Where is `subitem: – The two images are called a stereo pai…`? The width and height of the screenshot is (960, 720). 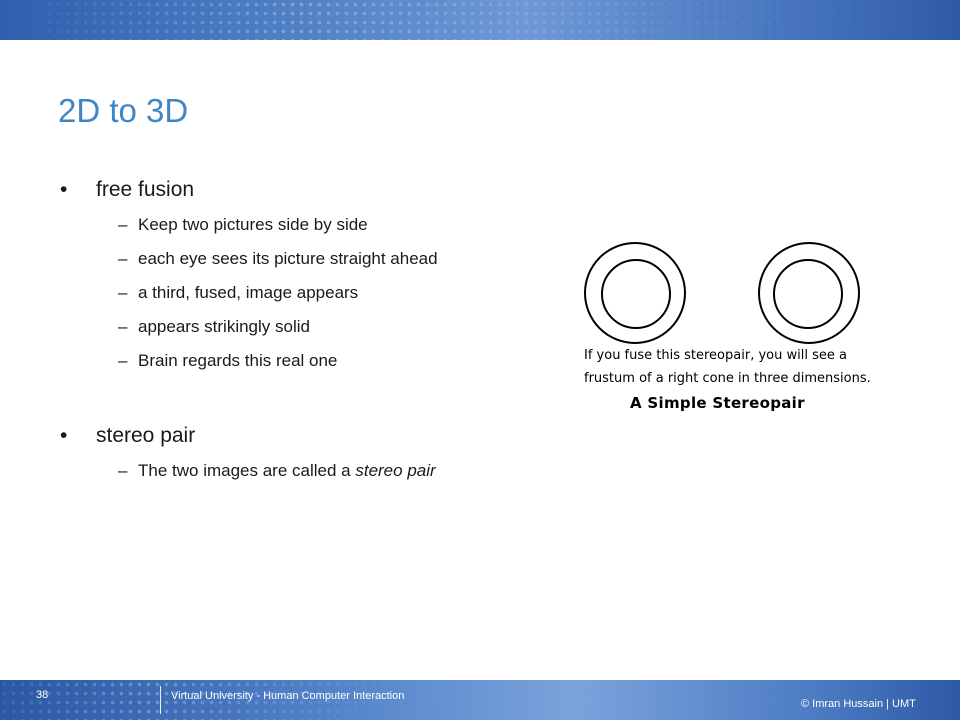 subitem: – The two images are called a stereo pai… is located at coordinates (320, 471).